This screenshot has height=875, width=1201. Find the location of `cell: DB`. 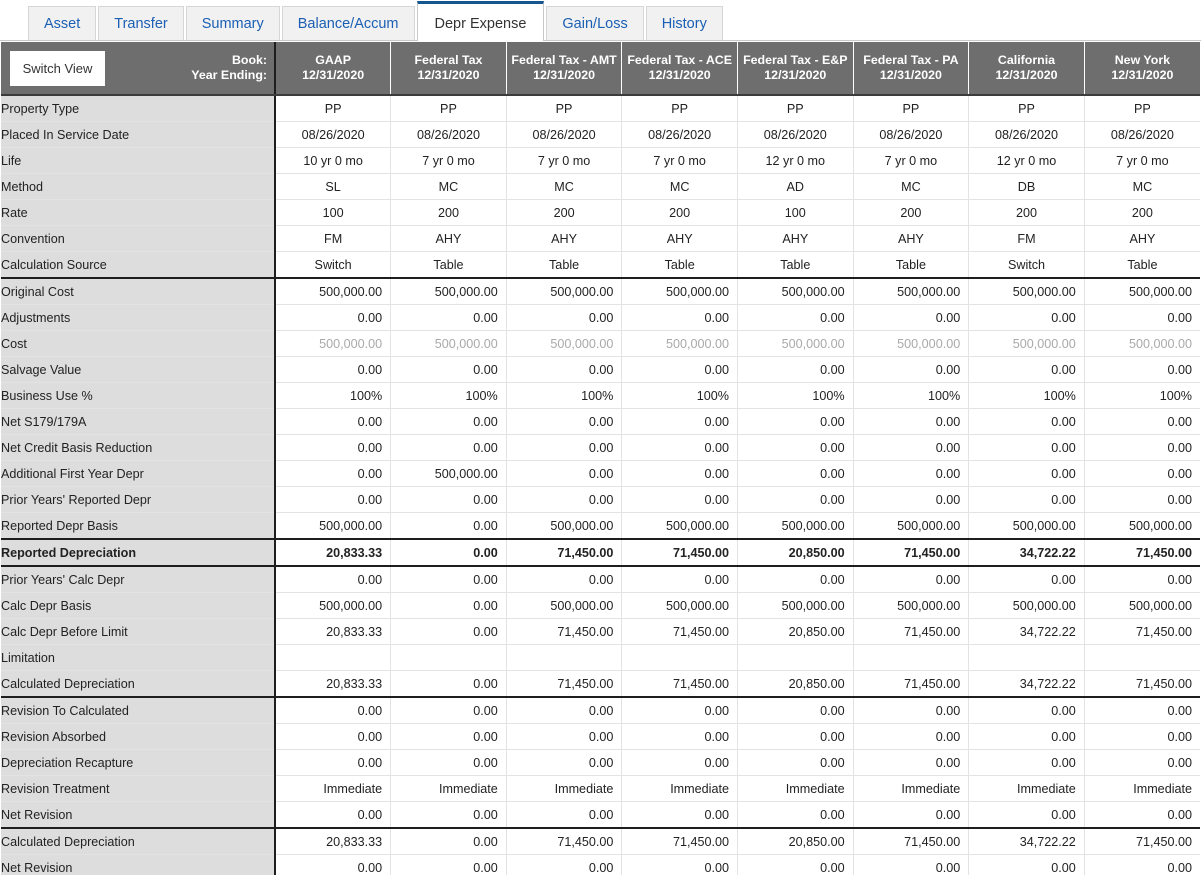

cell: DB is located at coordinates (1026, 186).